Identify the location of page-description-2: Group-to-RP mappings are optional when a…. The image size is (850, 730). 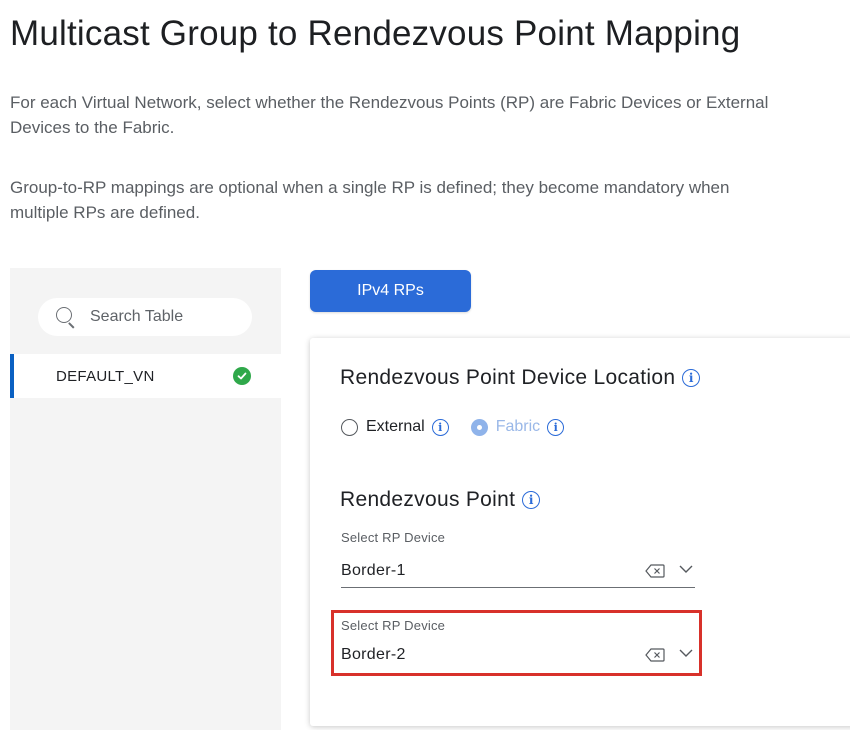
(370, 200).